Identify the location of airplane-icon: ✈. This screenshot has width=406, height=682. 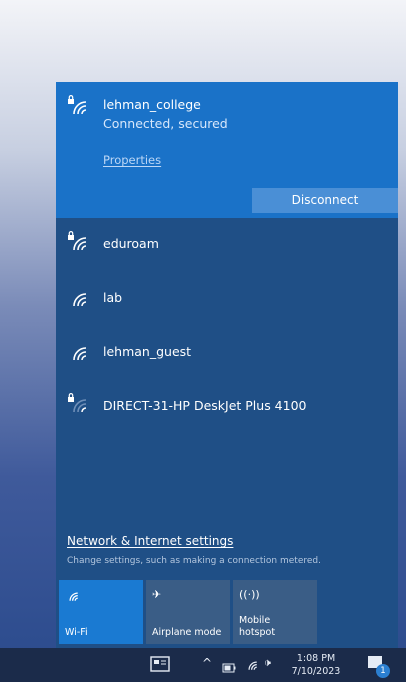
(157, 594).